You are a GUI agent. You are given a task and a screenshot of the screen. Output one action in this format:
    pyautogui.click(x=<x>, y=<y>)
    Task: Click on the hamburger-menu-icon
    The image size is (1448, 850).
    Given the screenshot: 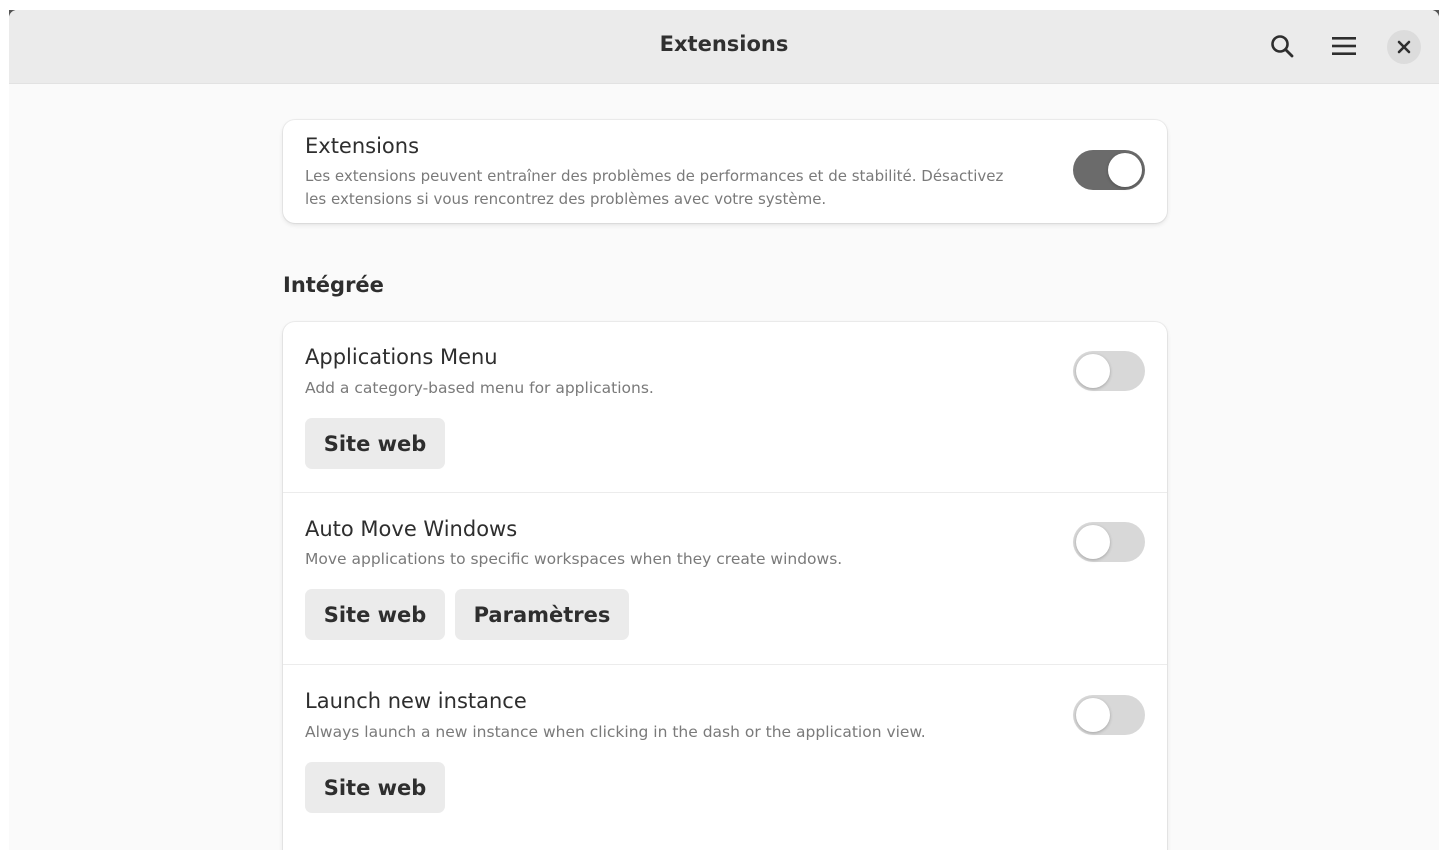 What is the action you would take?
    pyautogui.click(x=1344, y=46)
    